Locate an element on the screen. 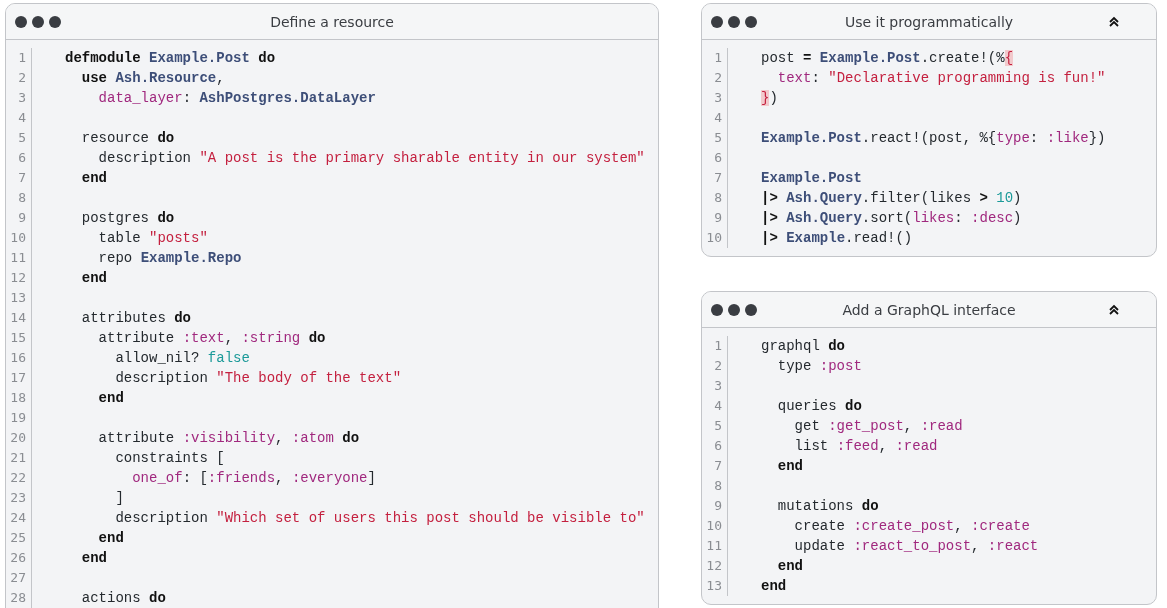 This screenshot has width=1167, height=608. code-line: Example.Post is located at coordinates (811, 178).